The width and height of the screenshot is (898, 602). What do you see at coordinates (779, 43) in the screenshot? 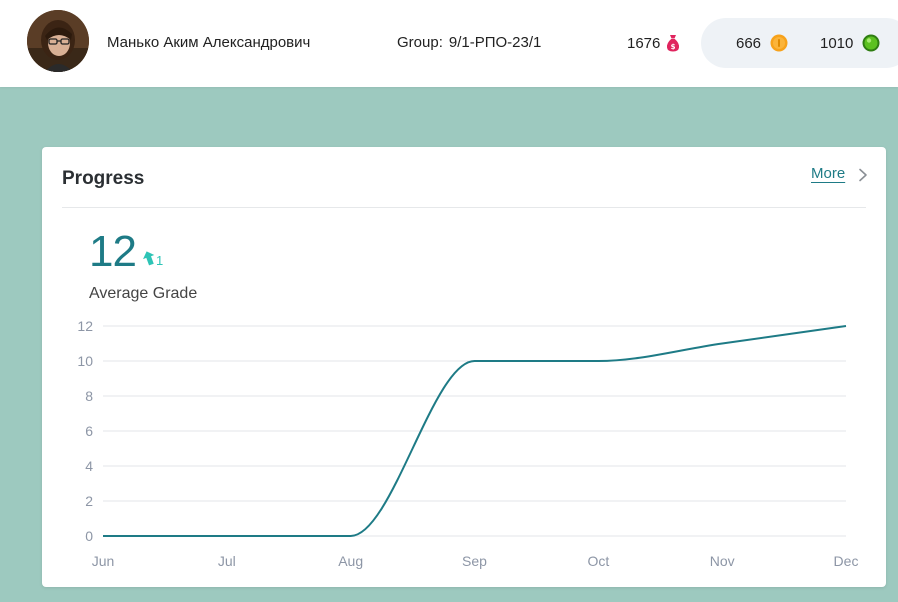
I see `coin-icon` at bounding box center [779, 43].